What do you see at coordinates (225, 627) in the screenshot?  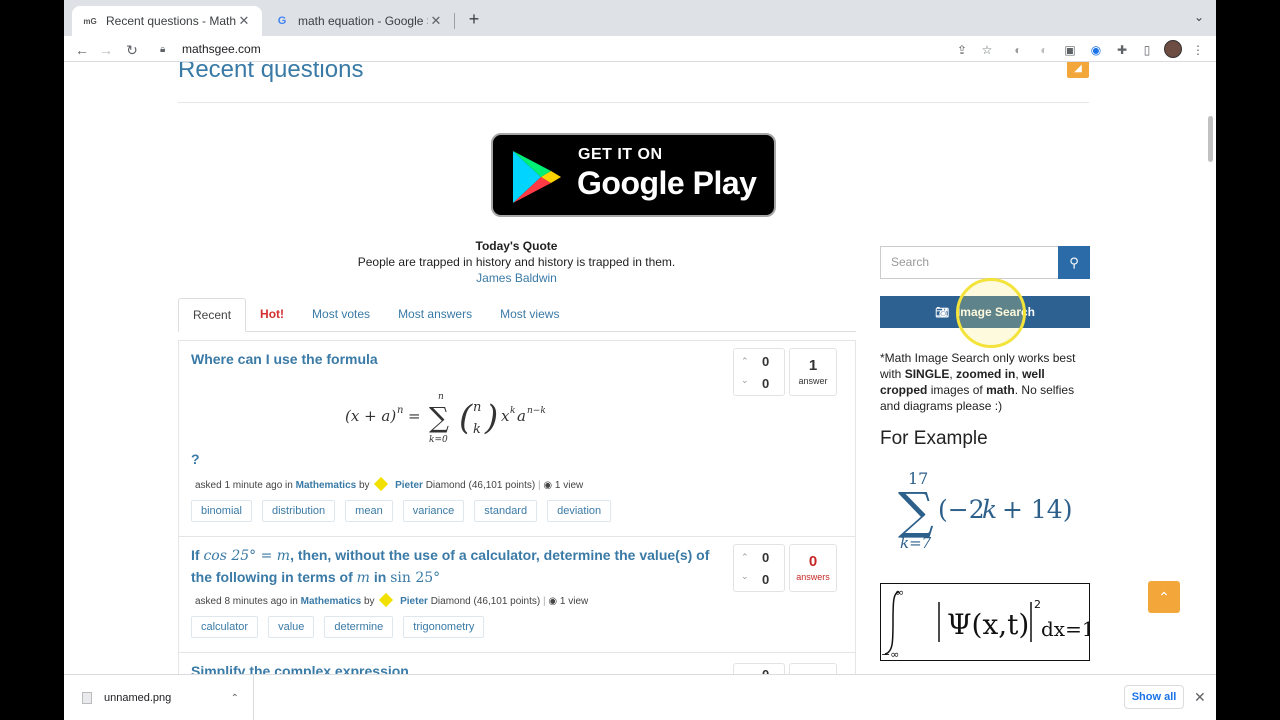 I see `tag: calculator` at bounding box center [225, 627].